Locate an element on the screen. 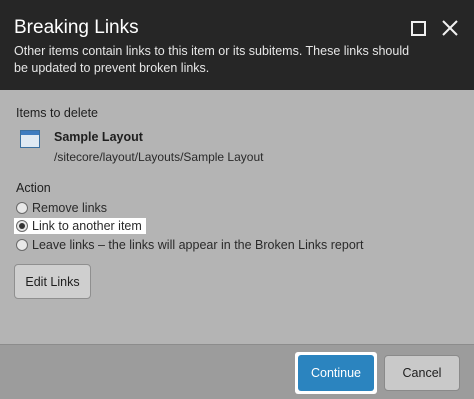 The width and height of the screenshot is (474, 399). maximize-button is located at coordinates (418, 28).